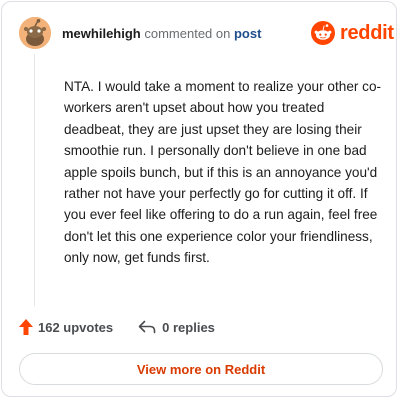 The height and width of the screenshot is (400, 400). I want to click on view-more-button: View more on Reddit, so click(201, 369).